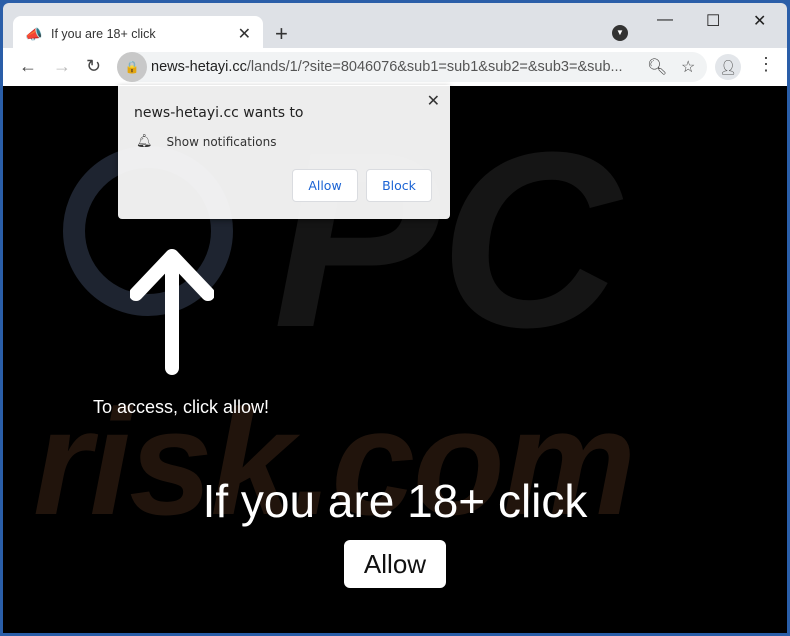 The width and height of the screenshot is (790, 636). Describe the element at coordinates (103, 33) in the screenshot. I see `tab-title: If you are 18+ click` at that location.